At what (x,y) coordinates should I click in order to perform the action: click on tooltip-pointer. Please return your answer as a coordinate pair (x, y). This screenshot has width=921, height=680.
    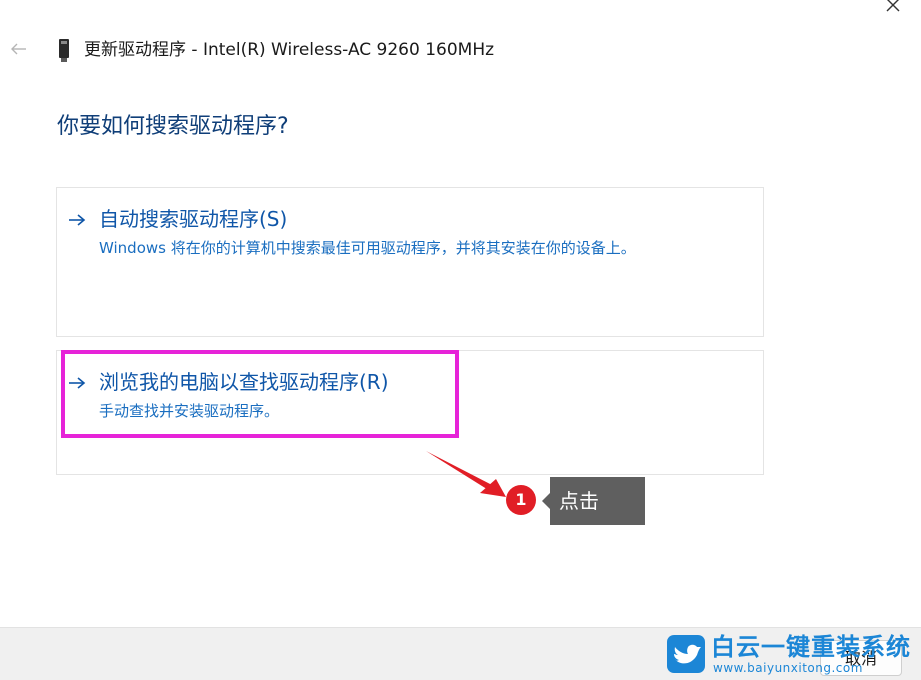
    Looking at the image, I should click on (546, 501).